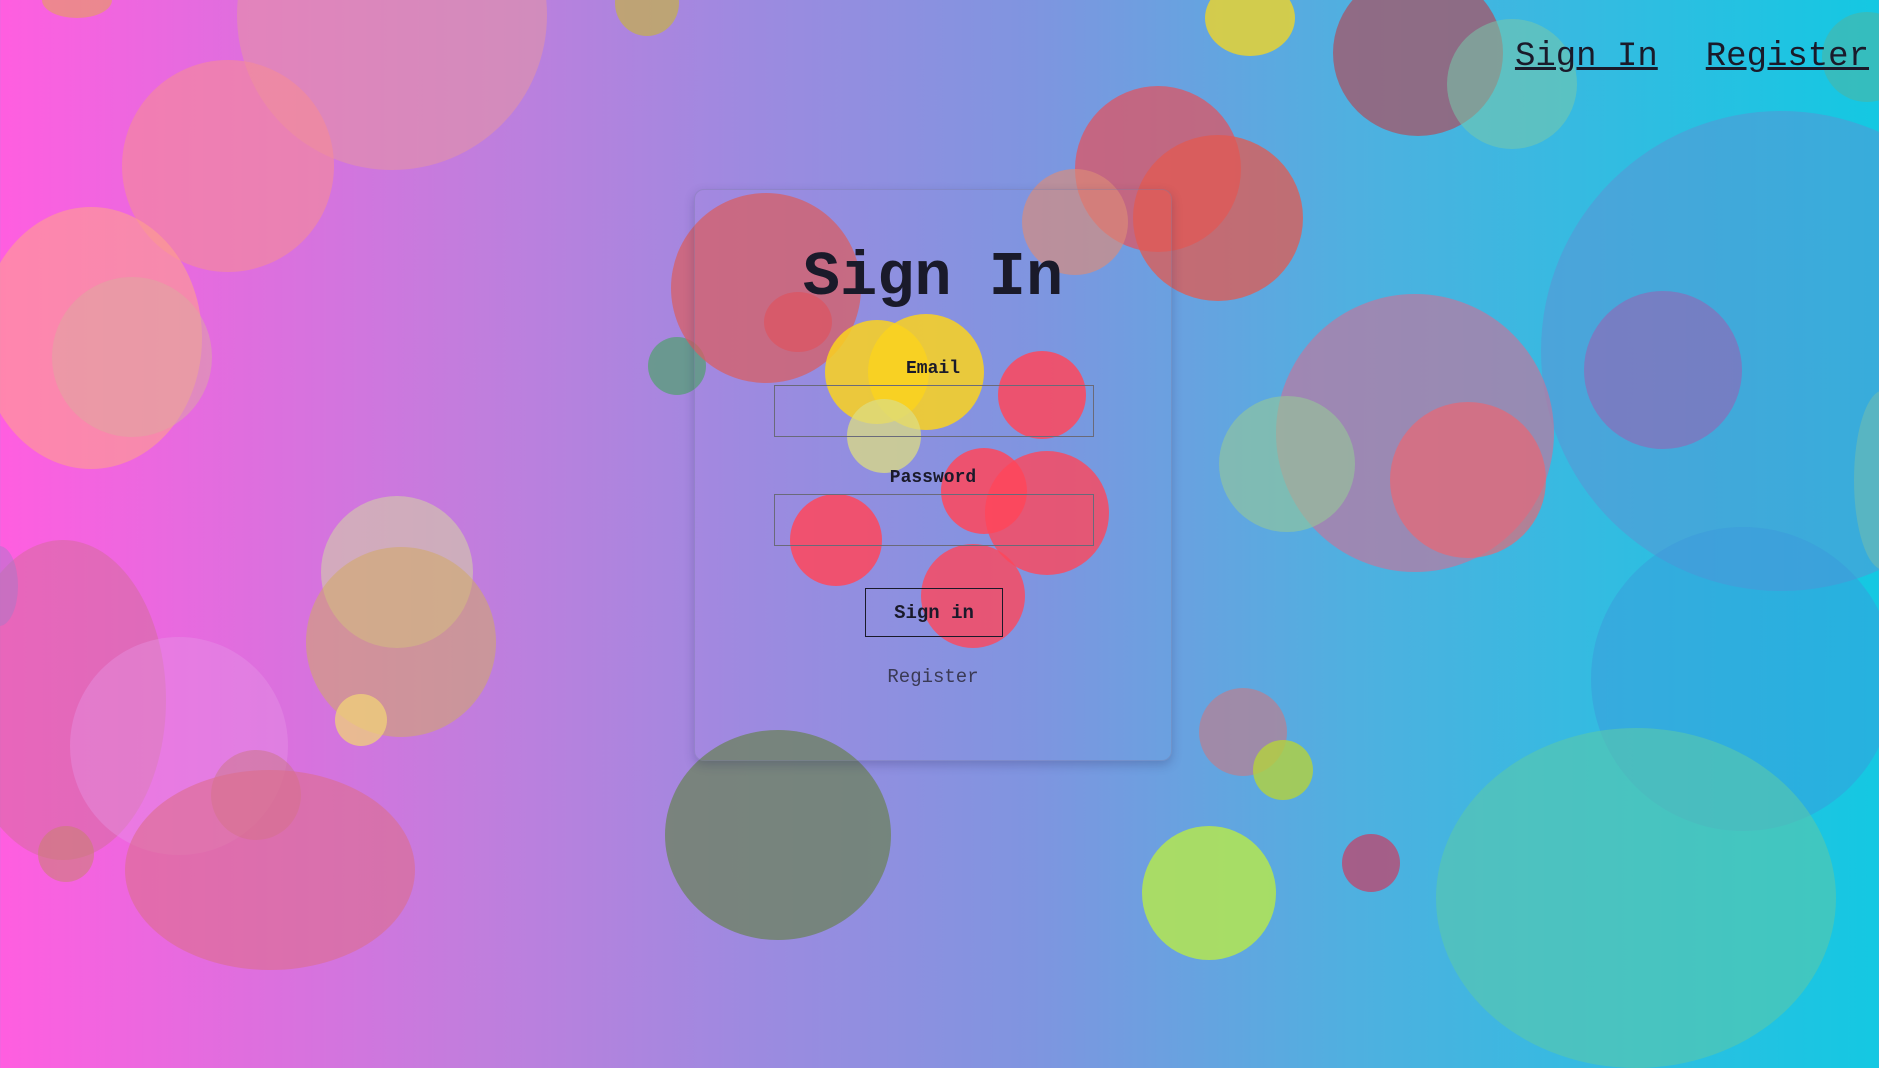 Image resolution: width=1879 pixels, height=1068 pixels. Describe the element at coordinates (933, 277) in the screenshot. I see `page-title: Sign In` at that location.